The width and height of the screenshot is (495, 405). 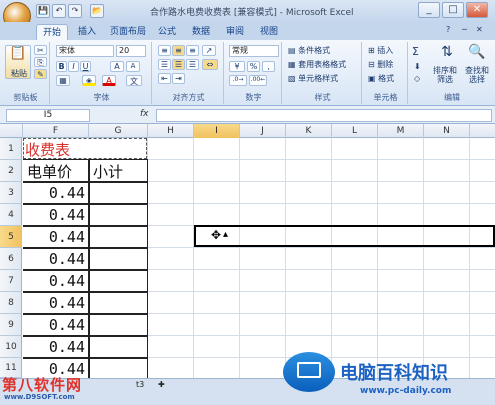 What do you see at coordinates (56, 131) in the screenshot?
I see `column-header-f: F` at bounding box center [56, 131].